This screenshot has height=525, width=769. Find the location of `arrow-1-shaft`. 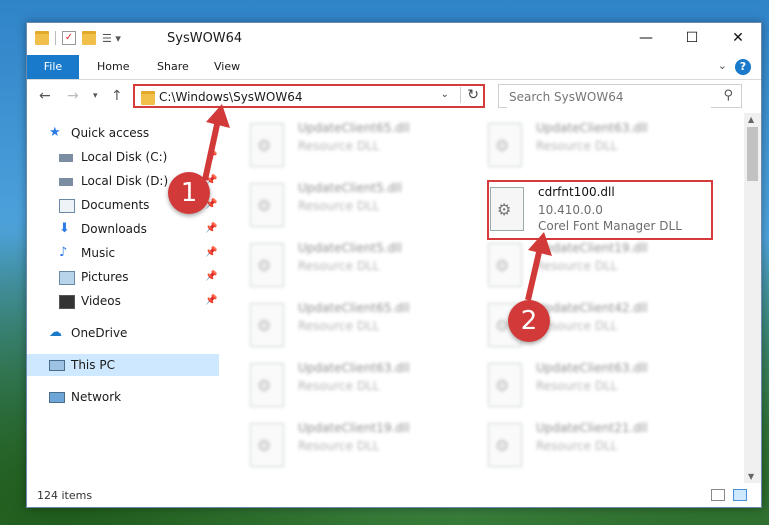

arrow-1-shaft is located at coordinates (211, 150).